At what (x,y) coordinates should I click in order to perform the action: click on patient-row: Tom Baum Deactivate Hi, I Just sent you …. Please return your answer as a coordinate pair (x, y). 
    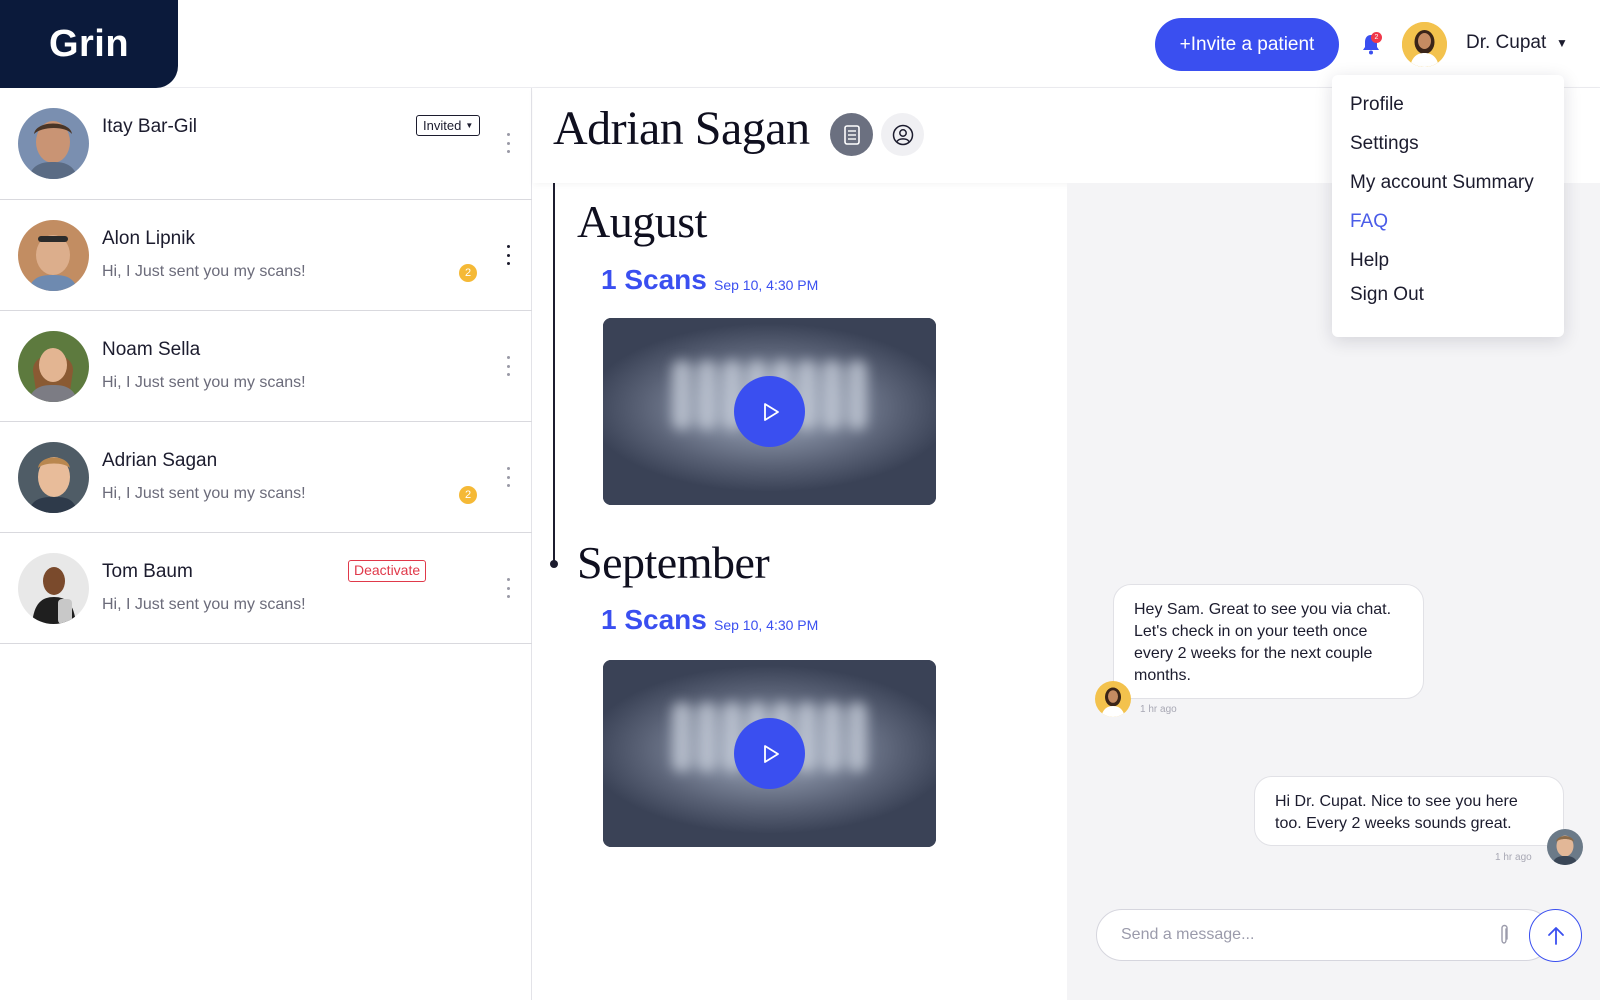
    Looking at the image, I should click on (266, 588).